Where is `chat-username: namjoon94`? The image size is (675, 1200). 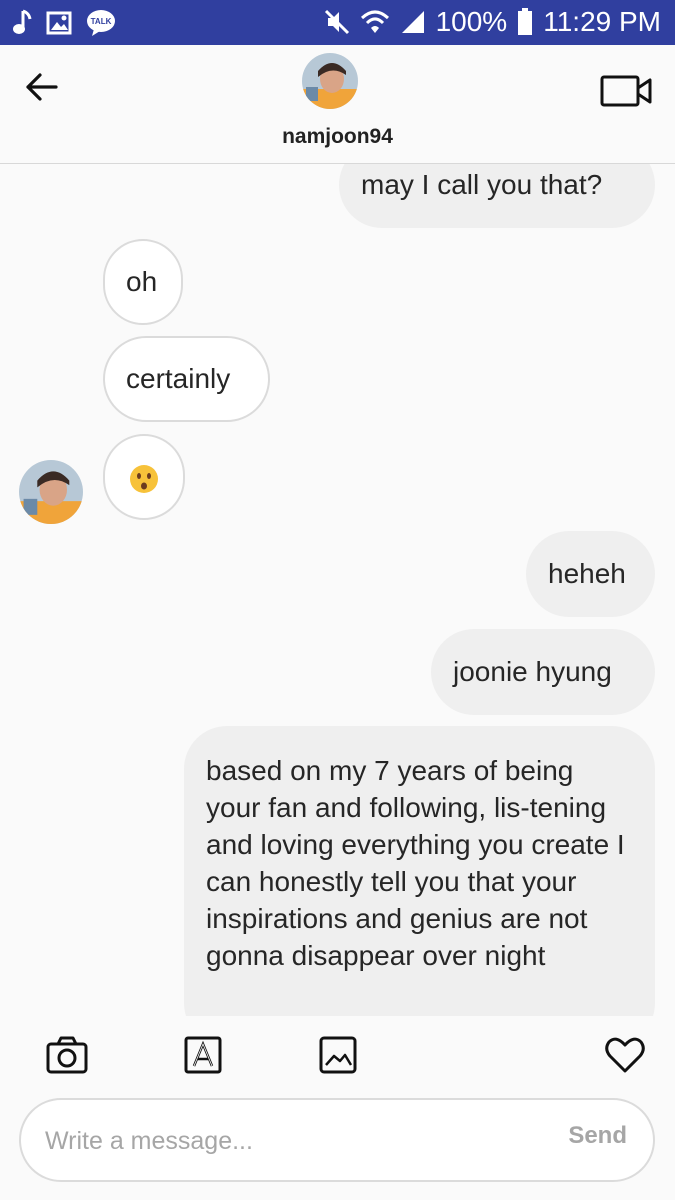 chat-username: namjoon94 is located at coordinates (337, 137).